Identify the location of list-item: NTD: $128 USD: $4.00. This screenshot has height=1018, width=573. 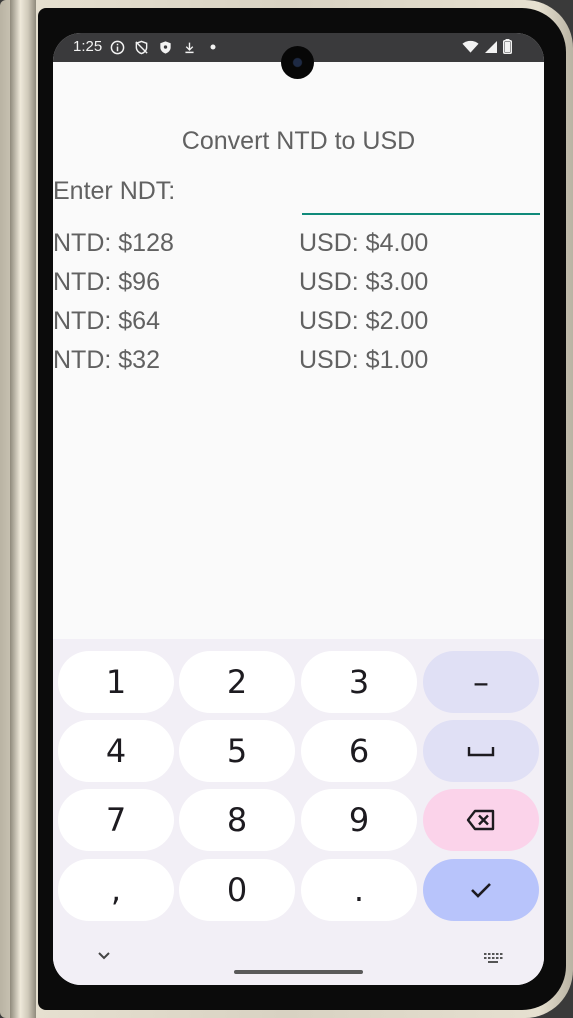
(298, 248).